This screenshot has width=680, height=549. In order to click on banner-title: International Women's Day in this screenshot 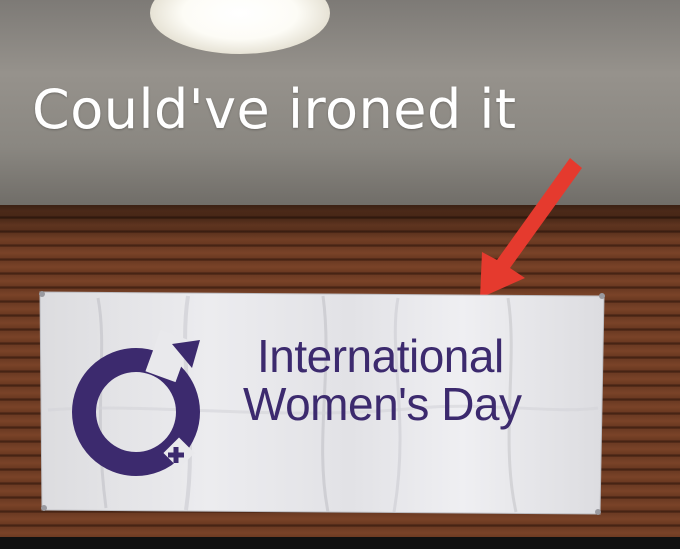, I will do `click(382, 380)`.